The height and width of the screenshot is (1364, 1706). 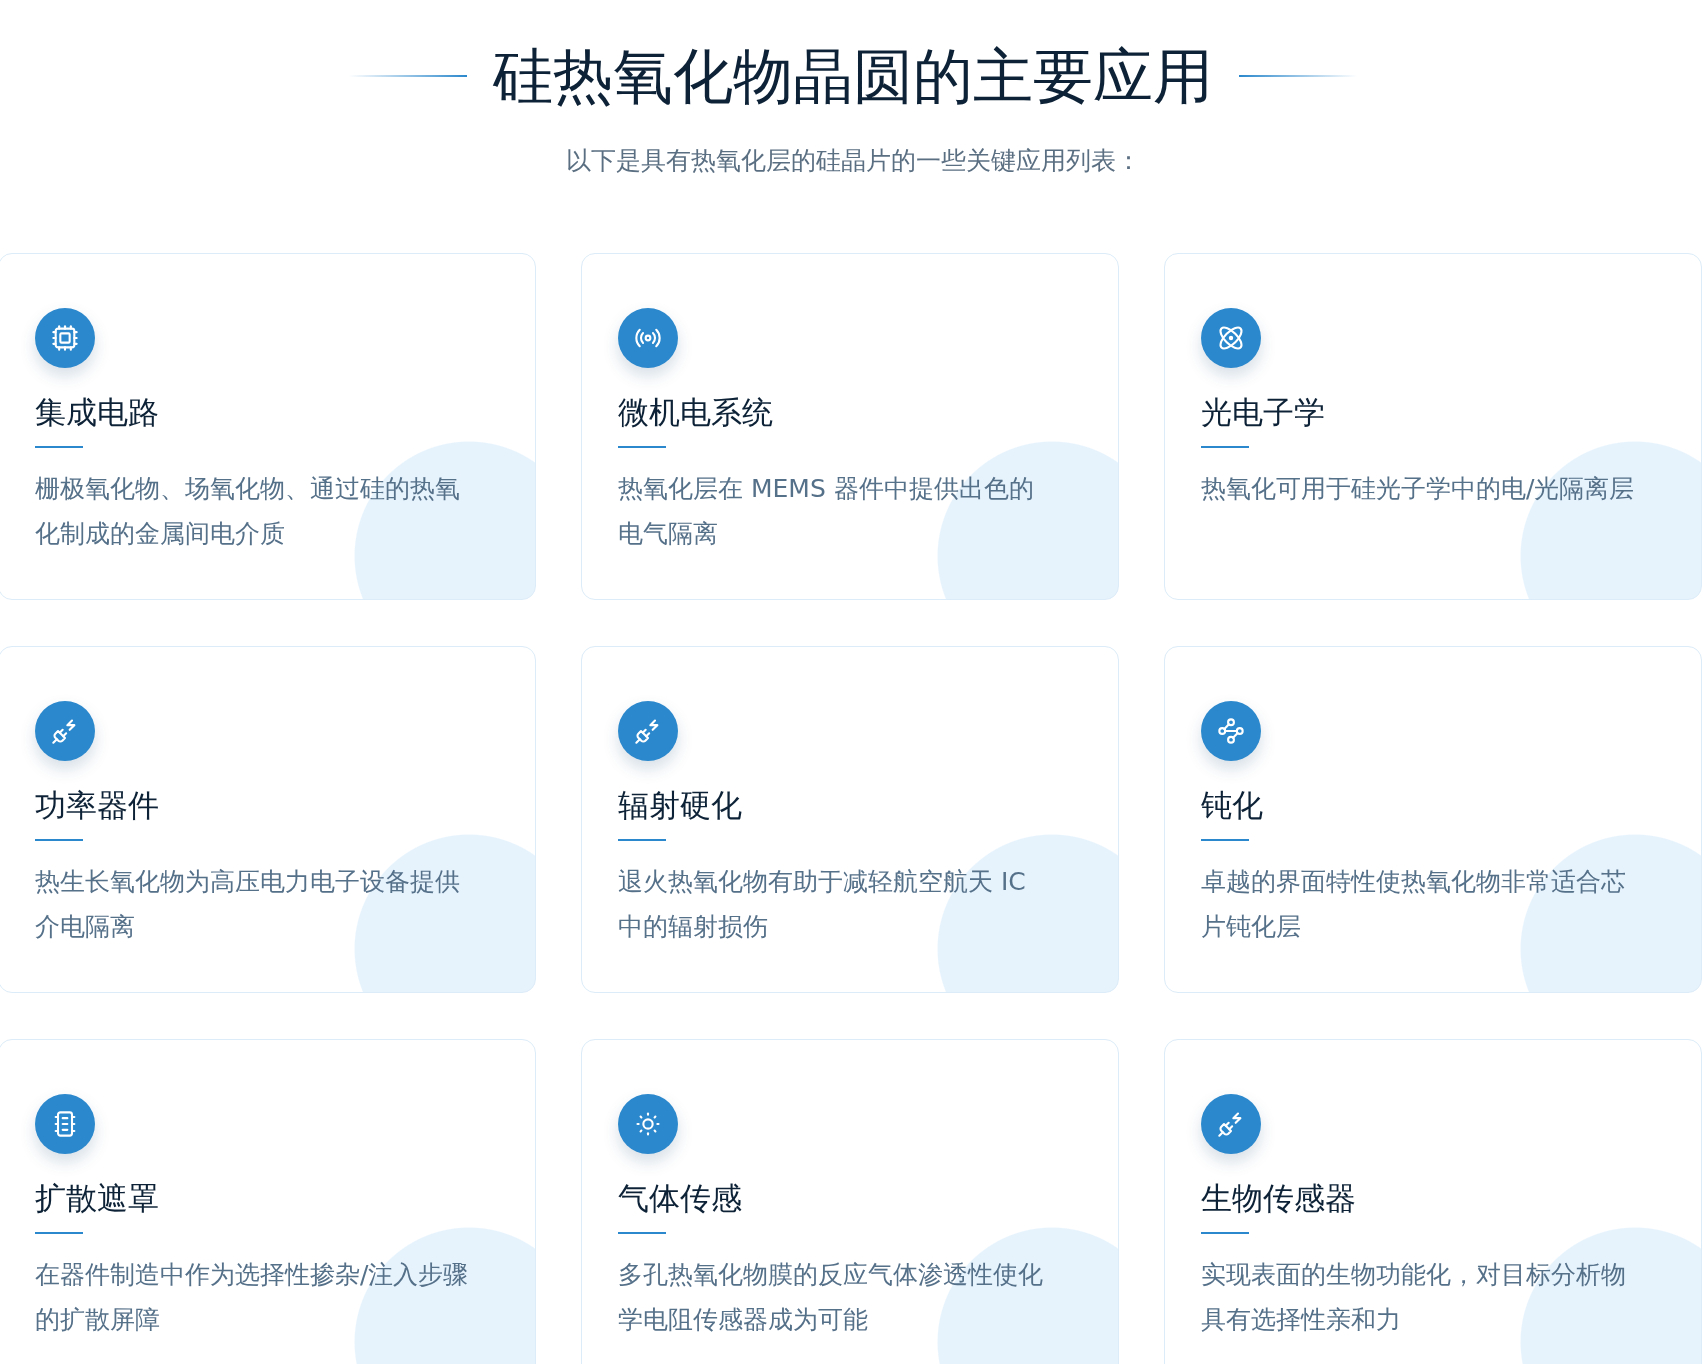 I want to click on card-description: 多孔热氧化物膜的反应气体渗透性使化学电阻传感器成为可能, so click(x=831, y=1297).